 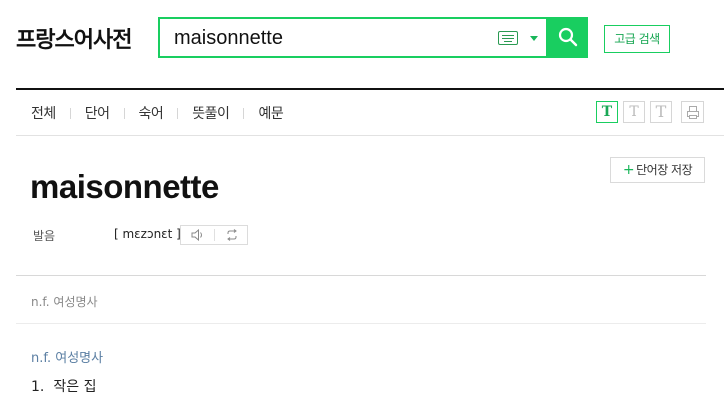 I want to click on meaning-number: 1., so click(x=38, y=387).